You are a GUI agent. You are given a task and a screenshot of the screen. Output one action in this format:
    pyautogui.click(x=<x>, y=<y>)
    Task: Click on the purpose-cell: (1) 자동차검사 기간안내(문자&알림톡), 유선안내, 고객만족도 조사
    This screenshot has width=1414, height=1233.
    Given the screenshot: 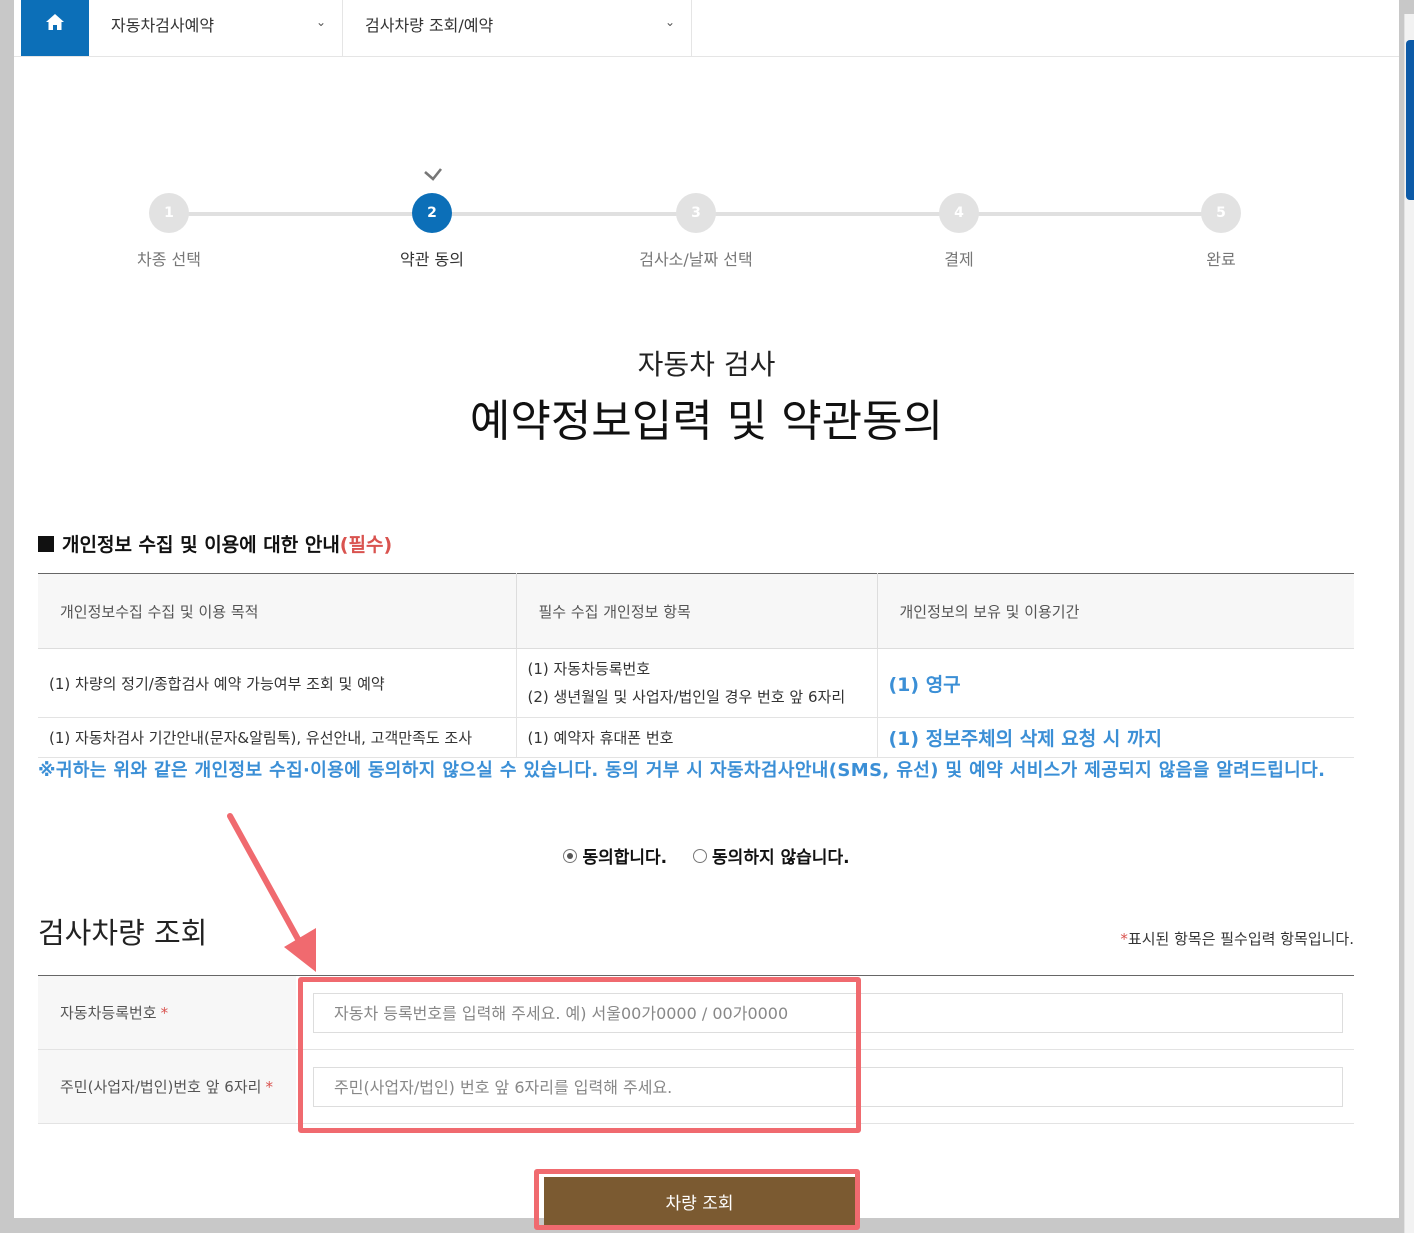 What is the action you would take?
    pyautogui.click(x=277, y=737)
    